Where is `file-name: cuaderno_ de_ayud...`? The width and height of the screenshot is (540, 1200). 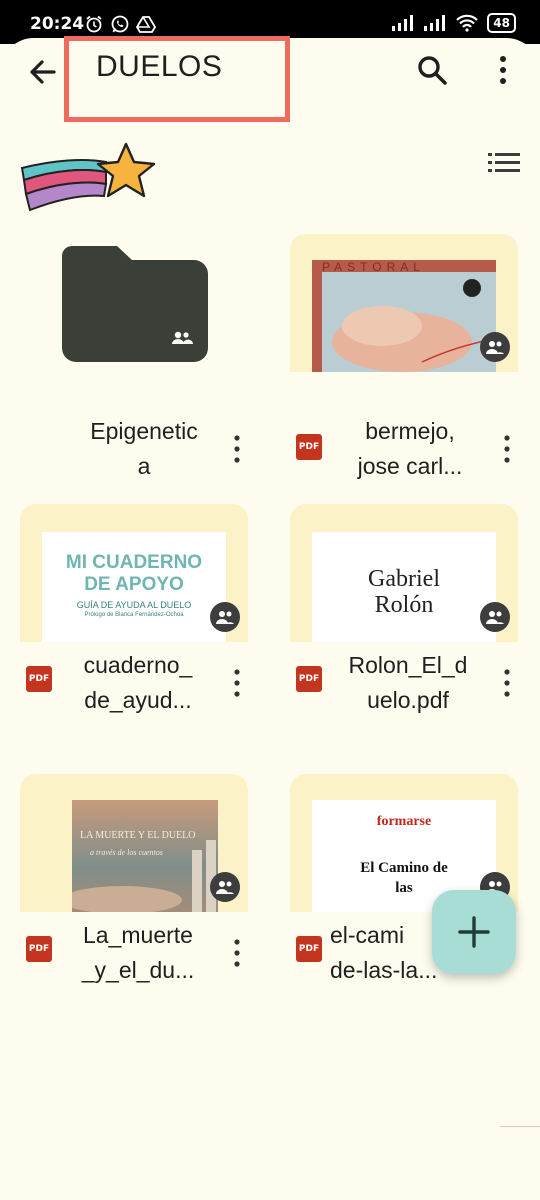
file-name: cuaderno_ de_ayud... is located at coordinates (138, 682).